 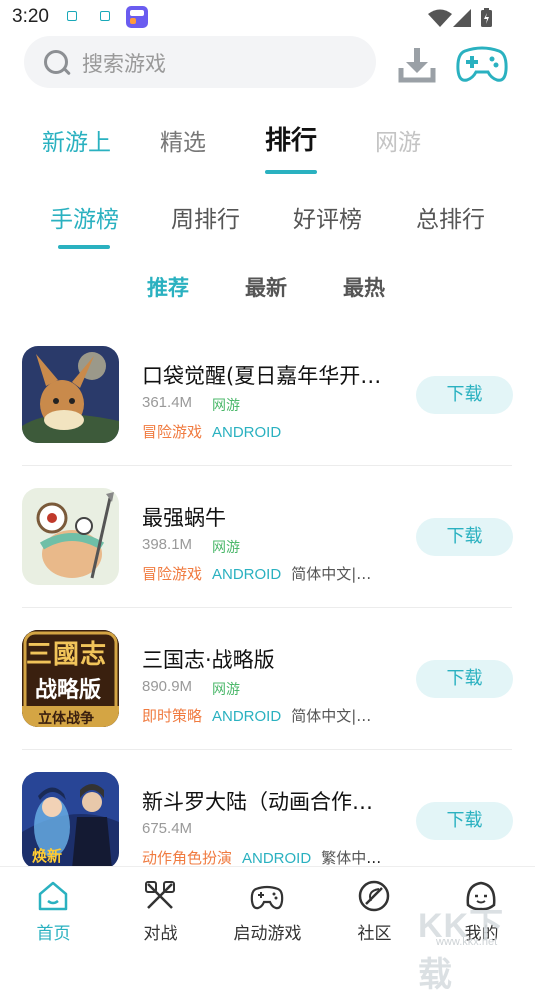 I want to click on search-placeholder: 搜索游戏, so click(x=124, y=64).